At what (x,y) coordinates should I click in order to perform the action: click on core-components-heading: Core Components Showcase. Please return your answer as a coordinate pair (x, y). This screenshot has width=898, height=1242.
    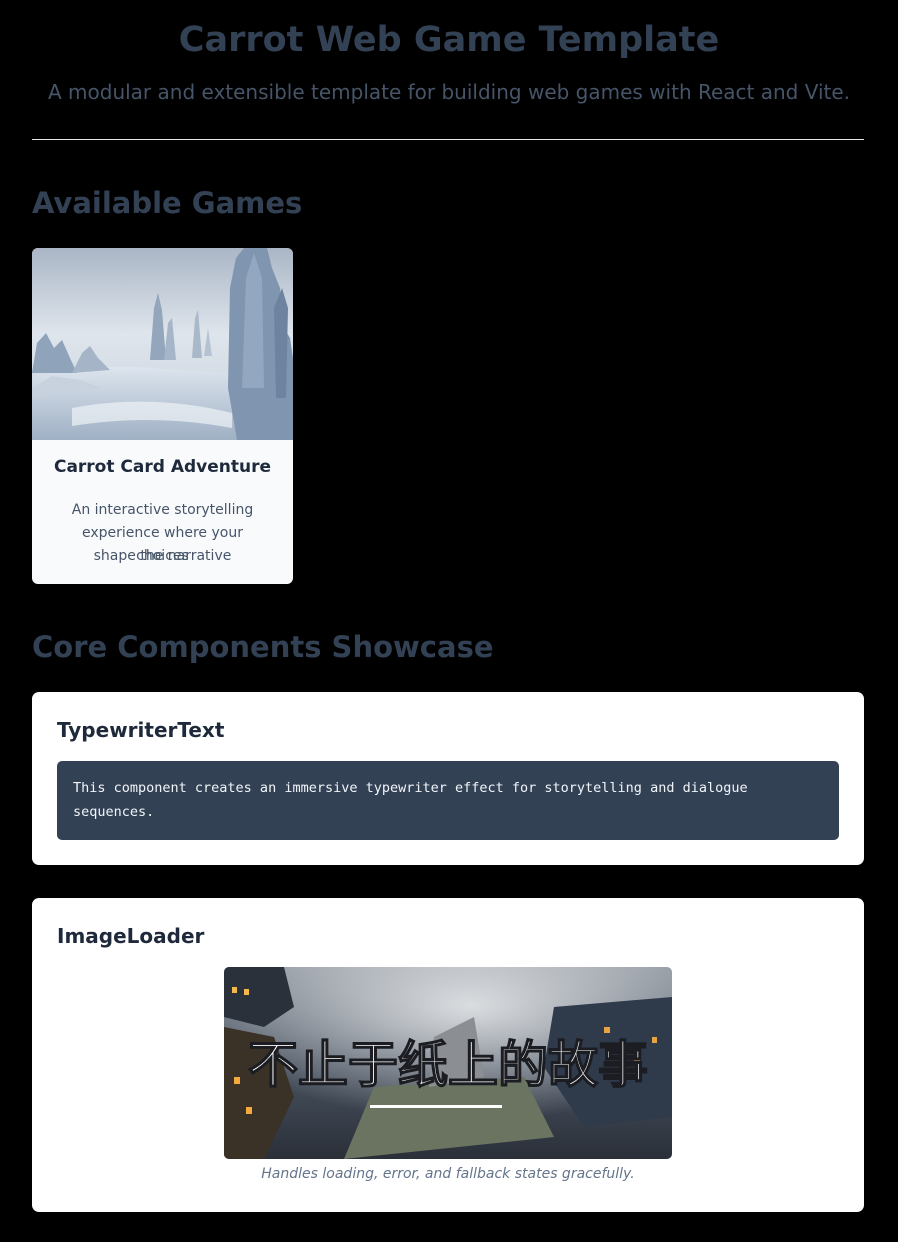
    Looking at the image, I should click on (263, 647).